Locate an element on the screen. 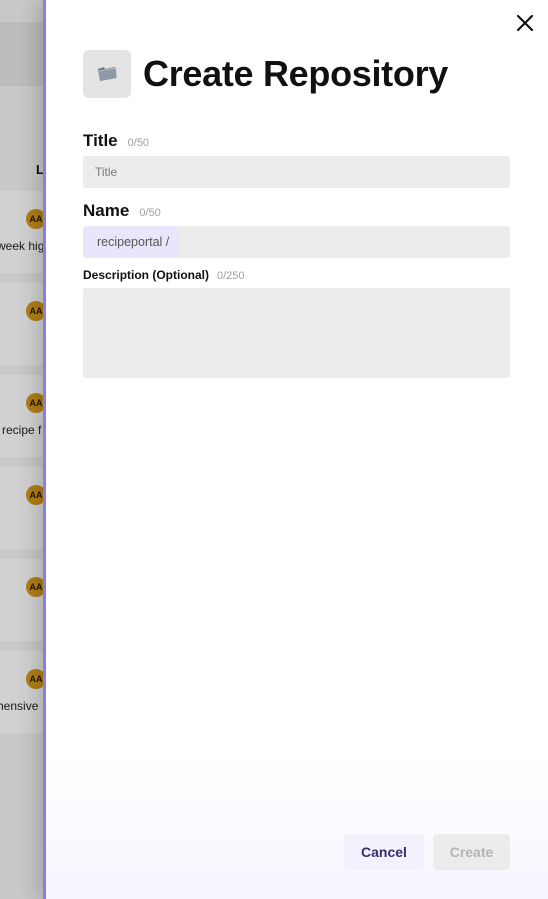 The image size is (548, 899). name-field-label-row: Name 0/50 is located at coordinates (122, 211).